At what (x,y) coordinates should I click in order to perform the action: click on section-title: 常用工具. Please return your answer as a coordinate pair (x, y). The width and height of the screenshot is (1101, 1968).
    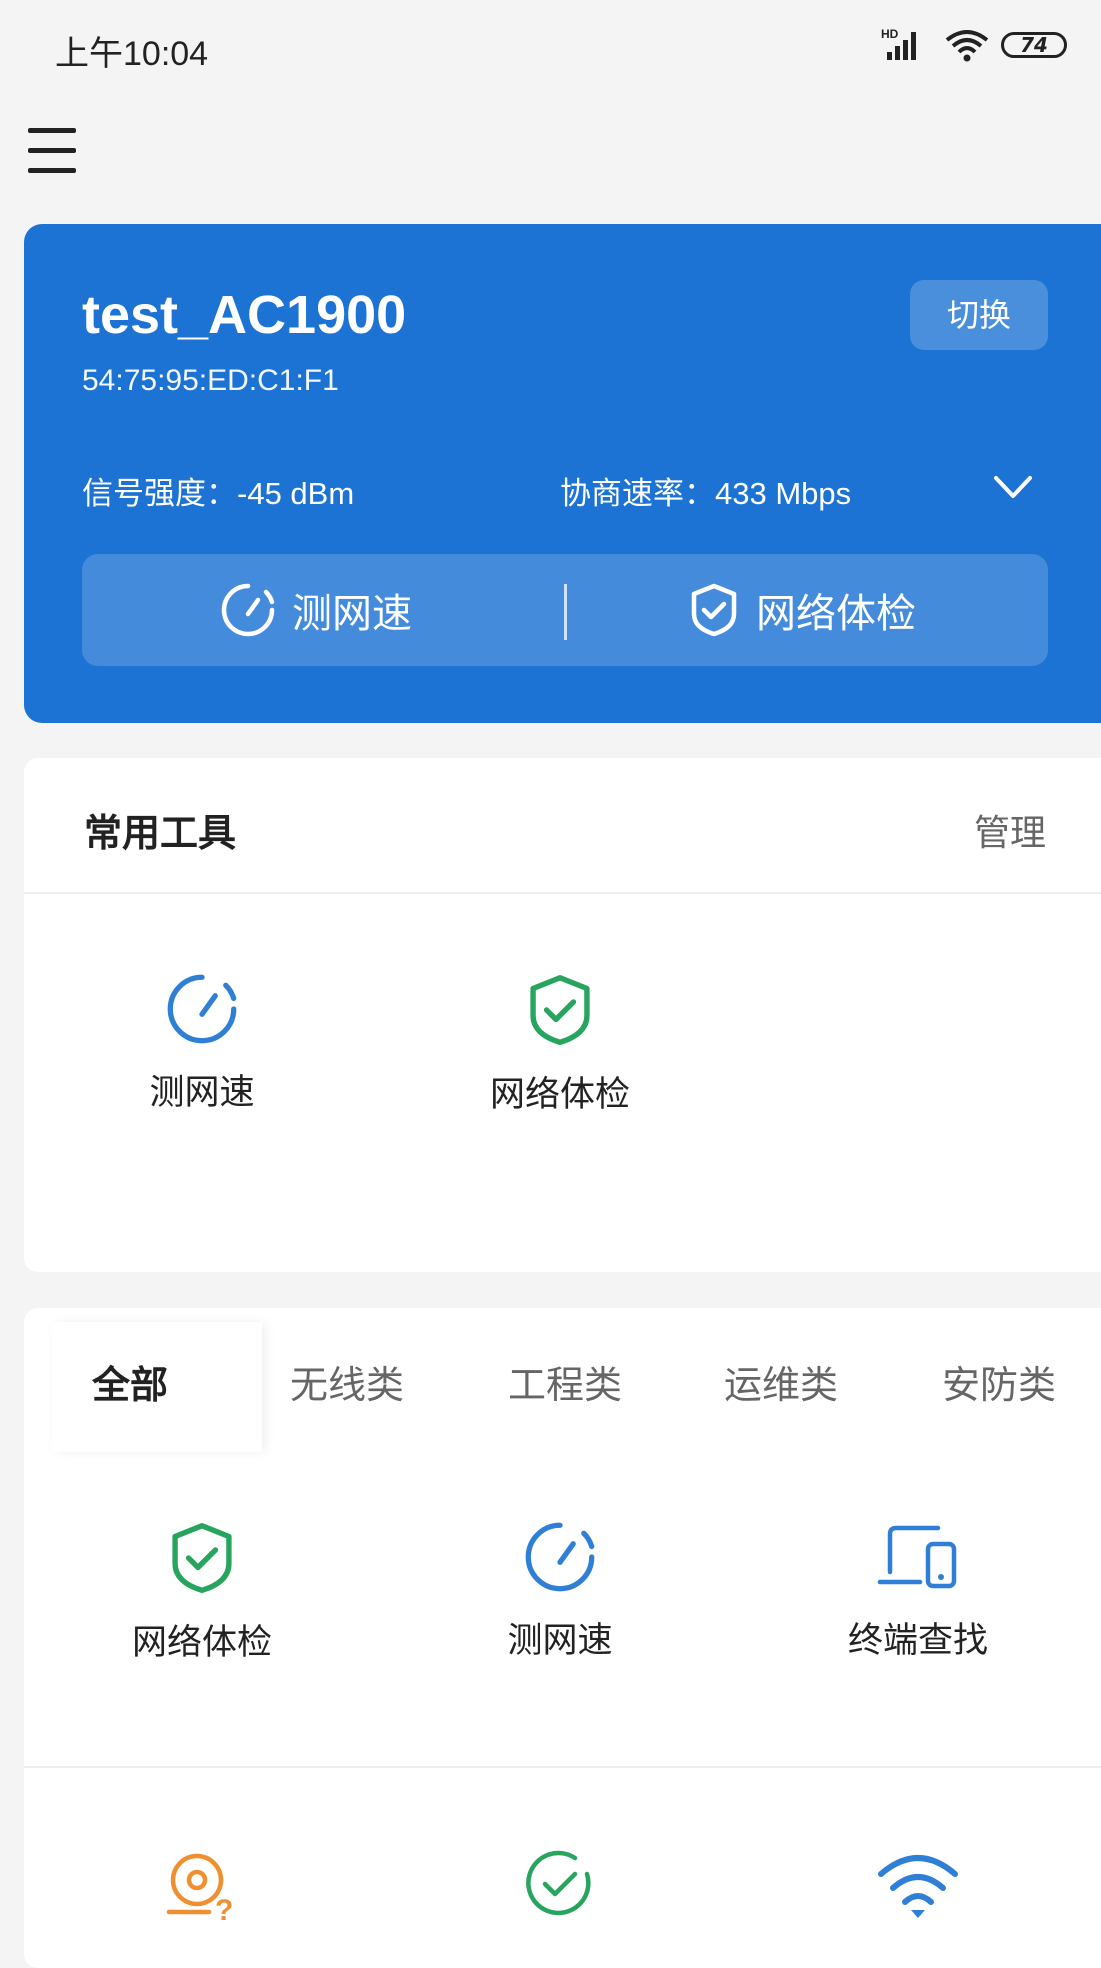
    Looking at the image, I should click on (160, 833).